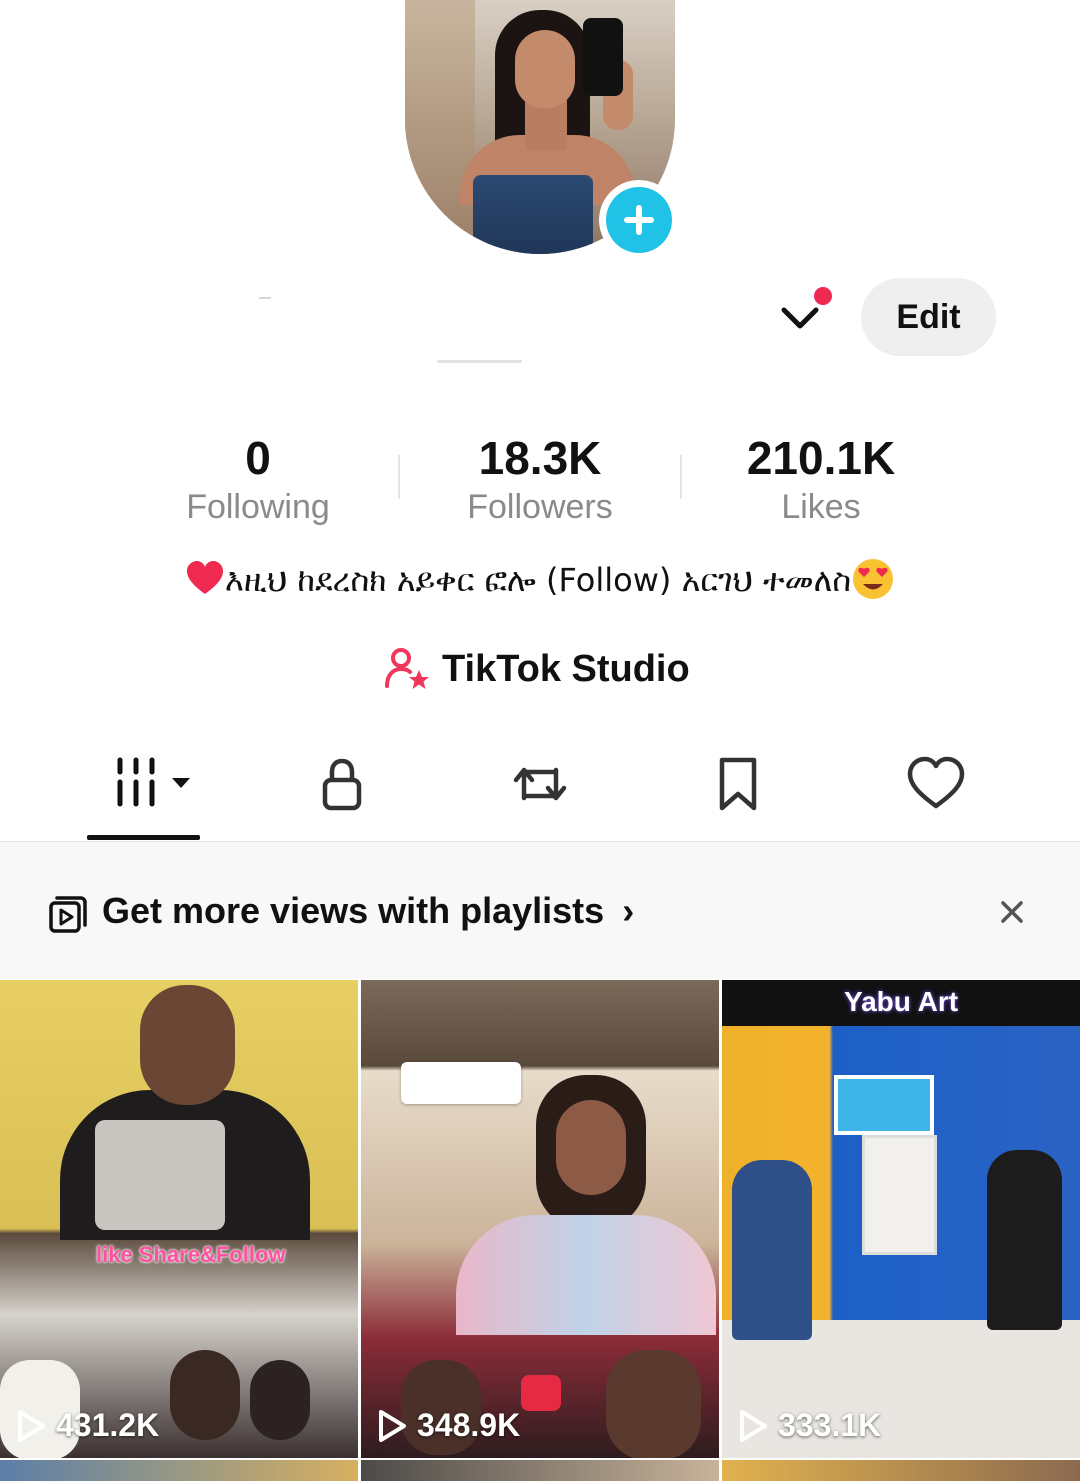 Image resolution: width=1080 pixels, height=1481 pixels. Describe the element at coordinates (821, 458) in the screenshot. I see `stat-value: 210.1K` at that location.